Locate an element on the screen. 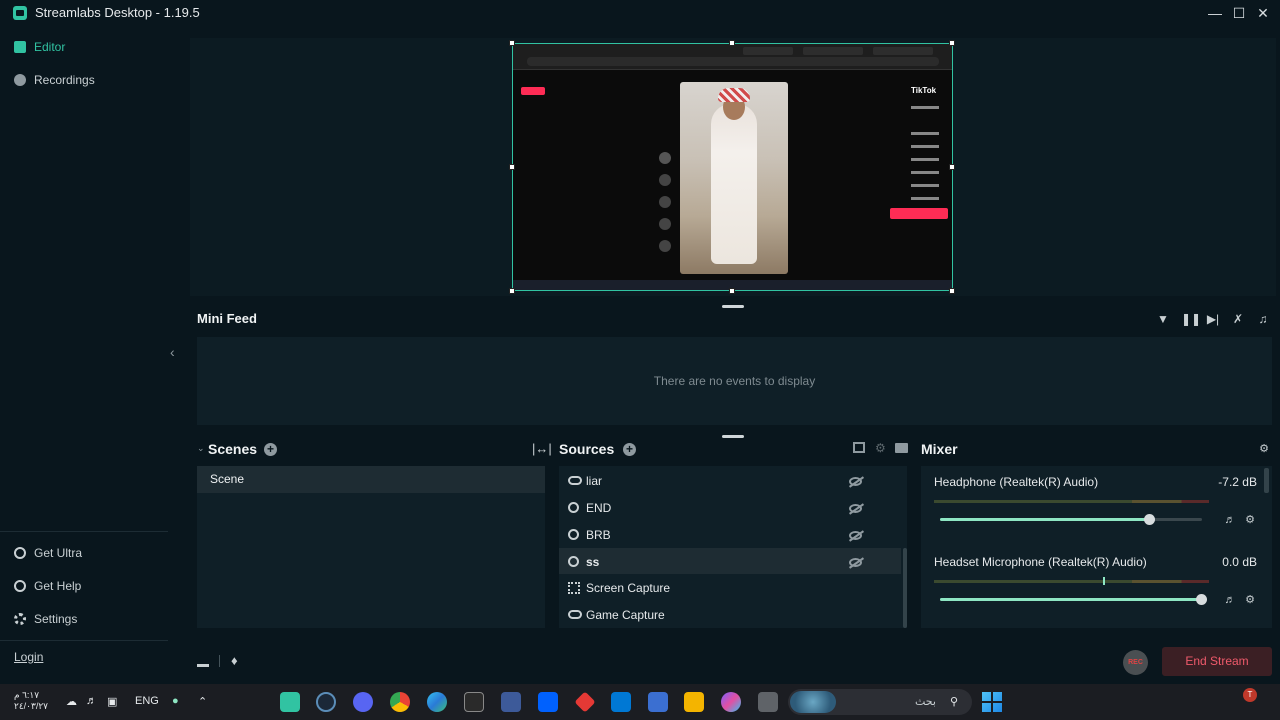 The height and width of the screenshot is (720, 1280). minimize-icon: — is located at coordinates (1215, 13).